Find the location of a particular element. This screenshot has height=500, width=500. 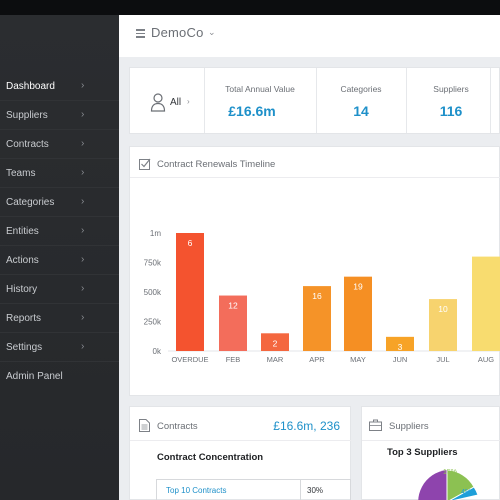

suppliers-card: Suppliers Top 3 Suppliers 15% 4% is located at coordinates (430, 453).